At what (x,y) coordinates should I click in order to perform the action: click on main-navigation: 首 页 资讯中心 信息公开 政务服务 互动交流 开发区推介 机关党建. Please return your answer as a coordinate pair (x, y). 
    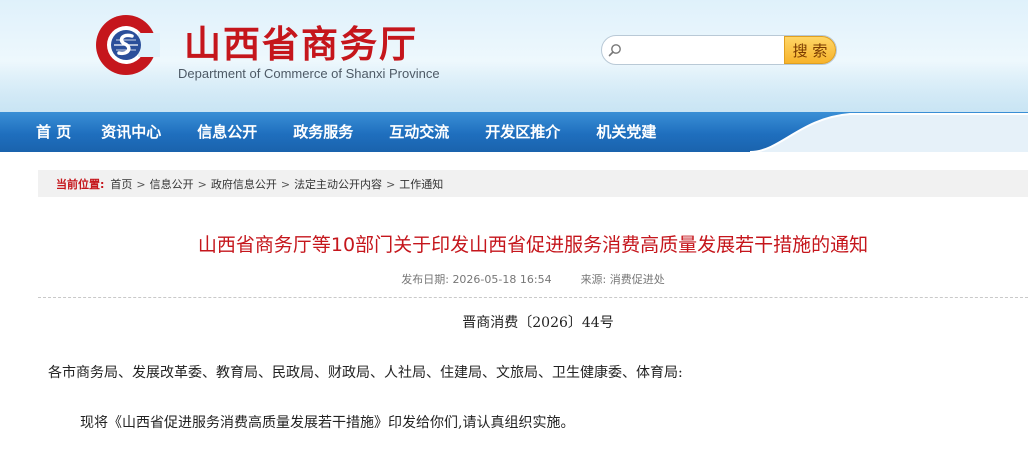
    Looking at the image, I should click on (514, 132).